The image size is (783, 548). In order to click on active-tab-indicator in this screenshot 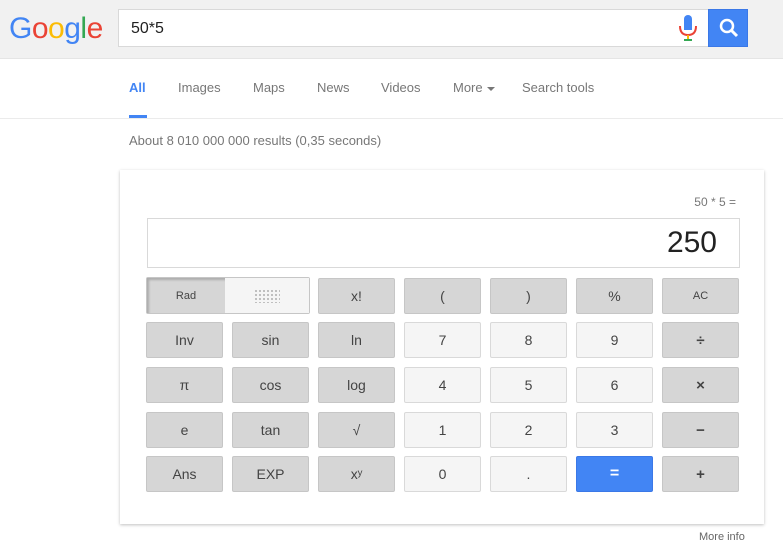, I will do `click(138, 116)`.